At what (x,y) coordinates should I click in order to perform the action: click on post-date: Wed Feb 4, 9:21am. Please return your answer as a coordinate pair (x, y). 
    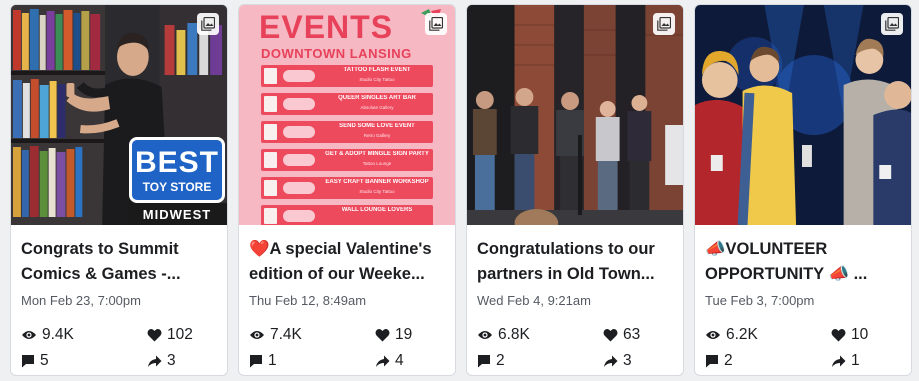
    Looking at the image, I should click on (534, 300).